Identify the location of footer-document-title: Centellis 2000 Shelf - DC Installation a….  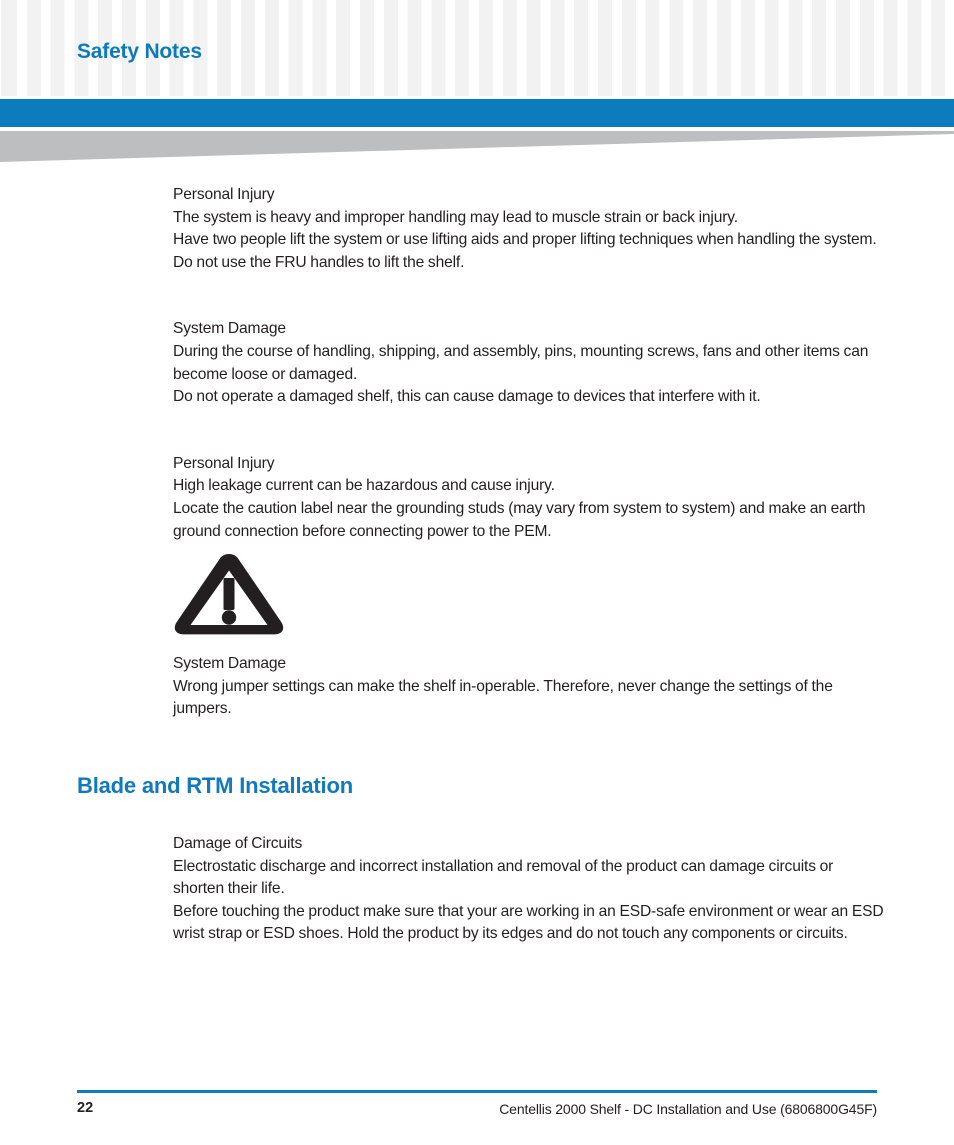
(688, 1109).